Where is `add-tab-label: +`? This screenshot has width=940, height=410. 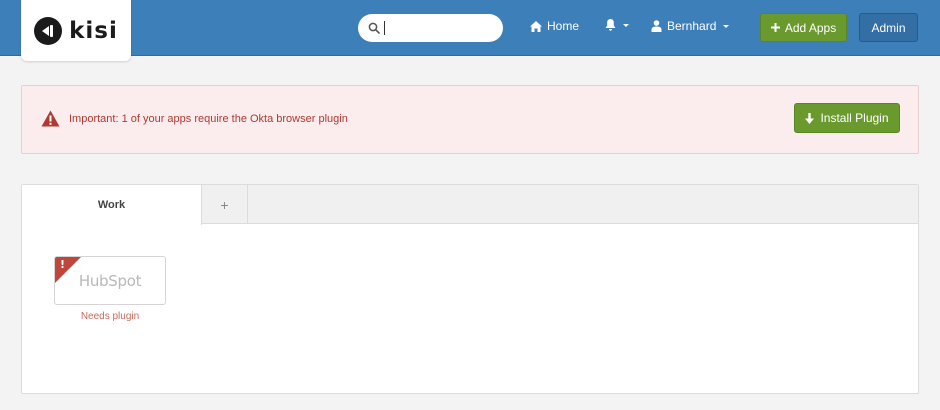 add-tab-label: + is located at coordinates (224, 204).